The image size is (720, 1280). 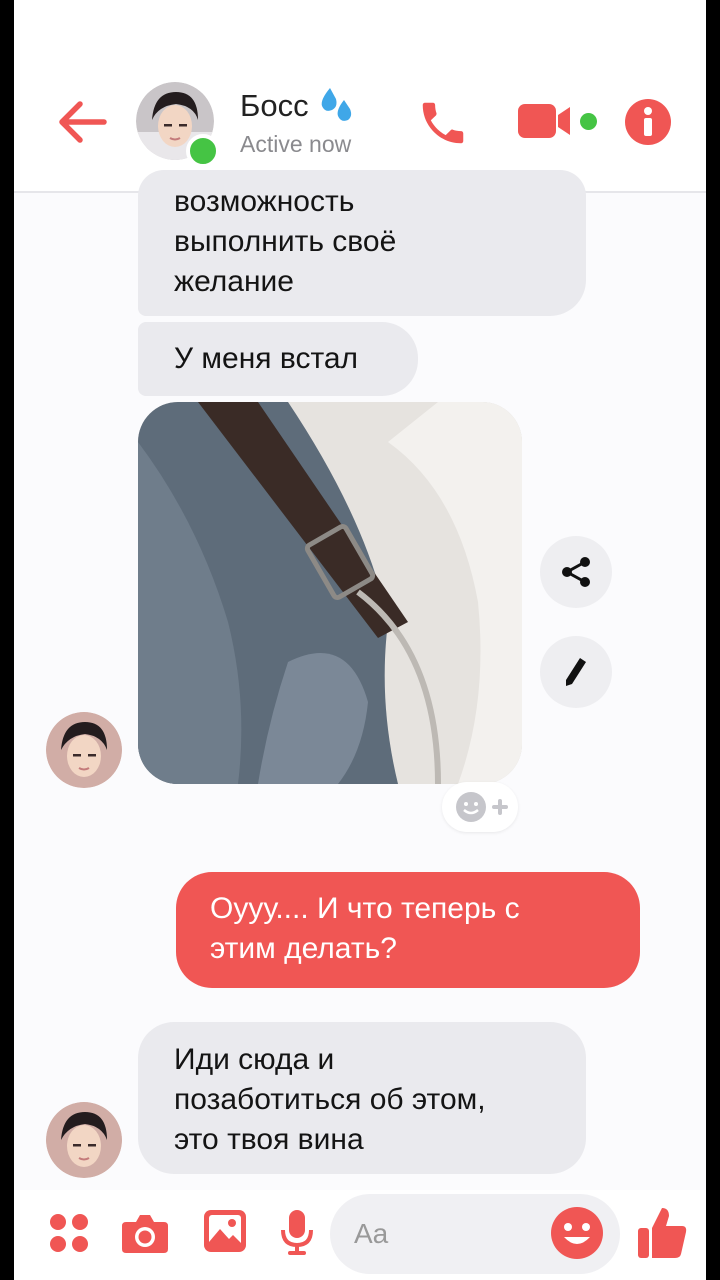 What do you see at coordinates (544, 121) in the screenshot?
I see `video-camera-icon` at bounding box center [544, 121].